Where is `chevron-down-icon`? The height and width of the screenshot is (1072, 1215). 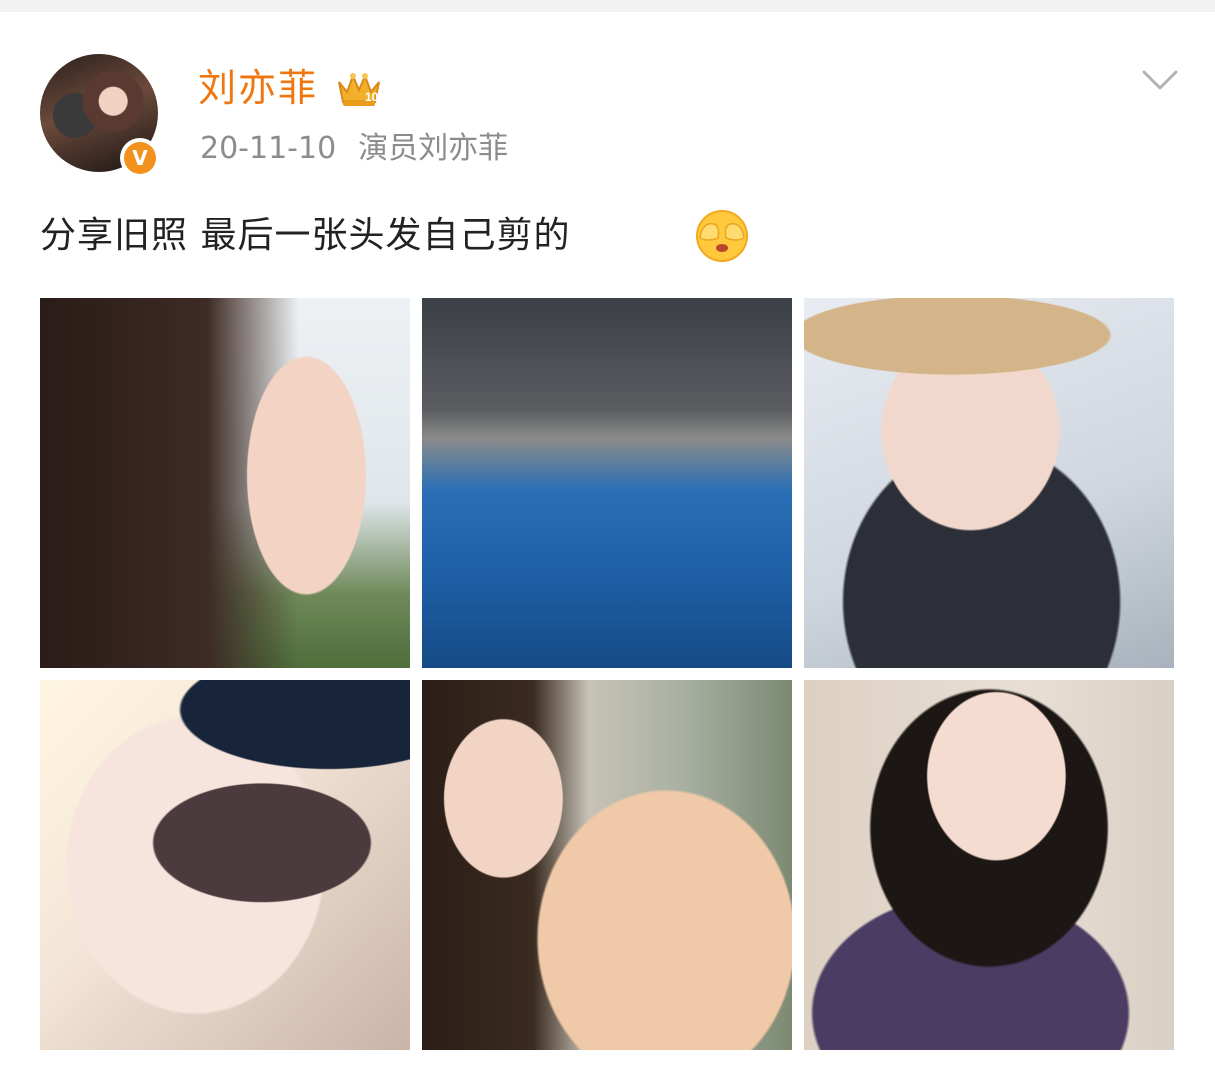
chevron-down-icon is located at coordinates (1160, 81).